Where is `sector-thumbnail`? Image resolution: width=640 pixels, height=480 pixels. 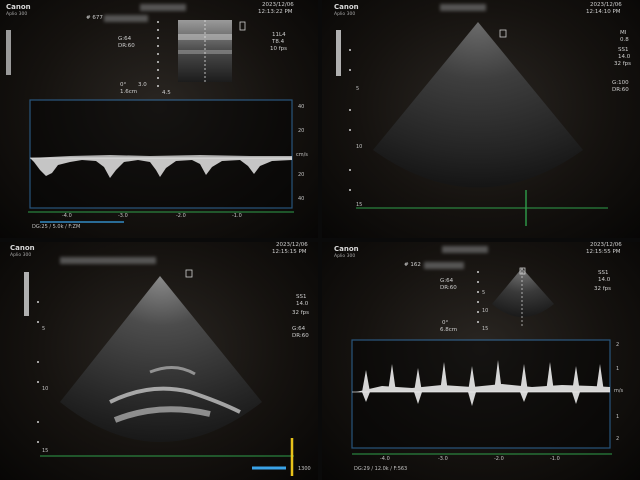
sector-thumbnail is located at coordinates (523, 292).